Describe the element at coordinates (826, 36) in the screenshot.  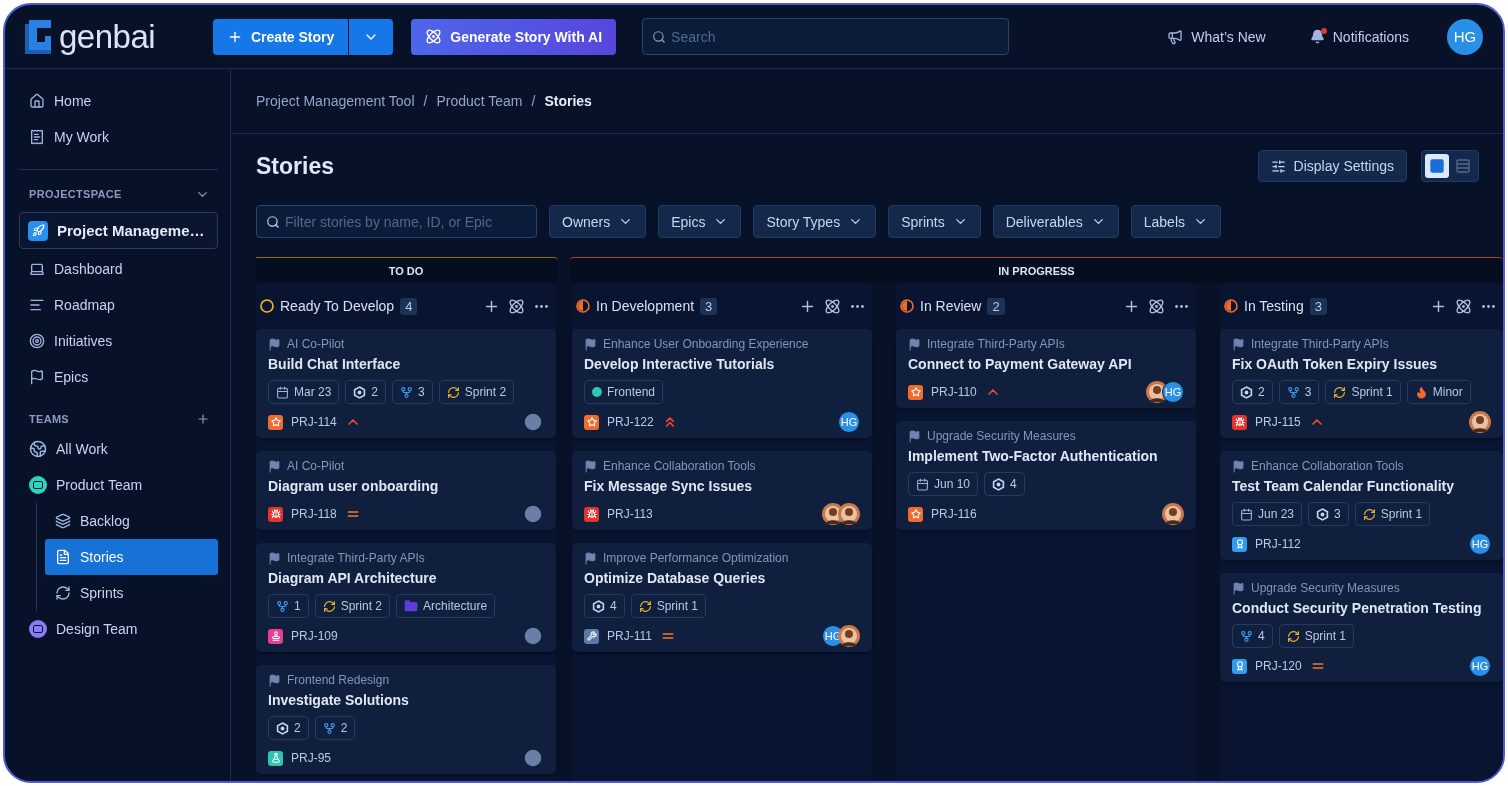
I see `search-field: Search` at that location.